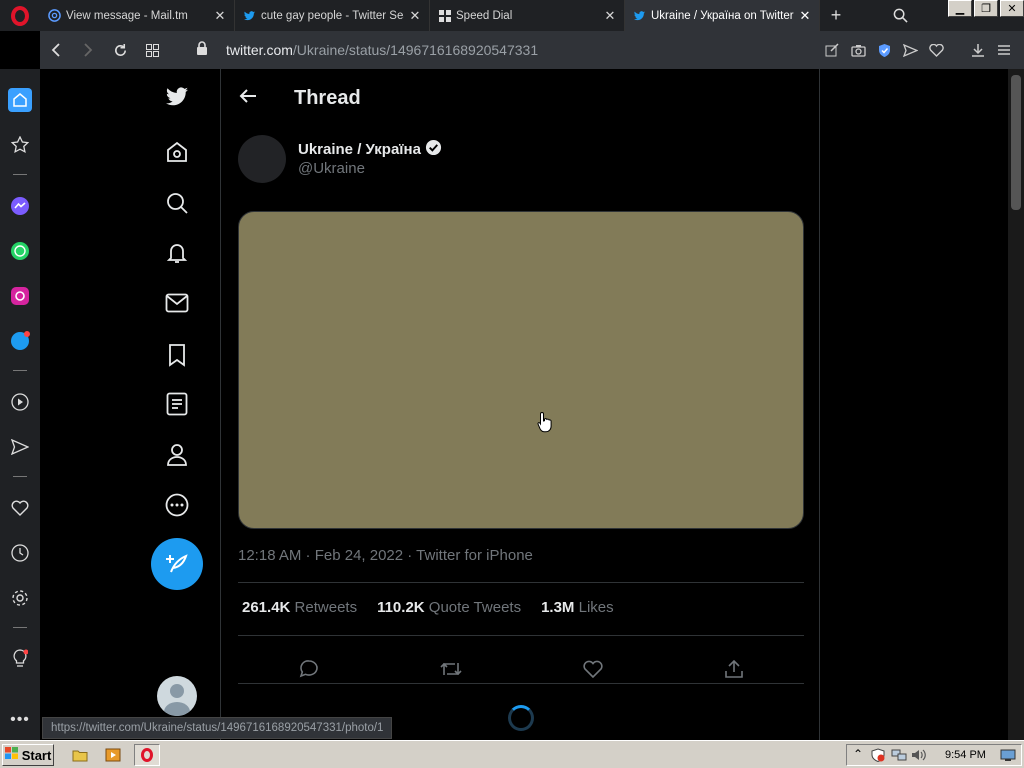  I want to click on tweet-actions, so click(521, 671).